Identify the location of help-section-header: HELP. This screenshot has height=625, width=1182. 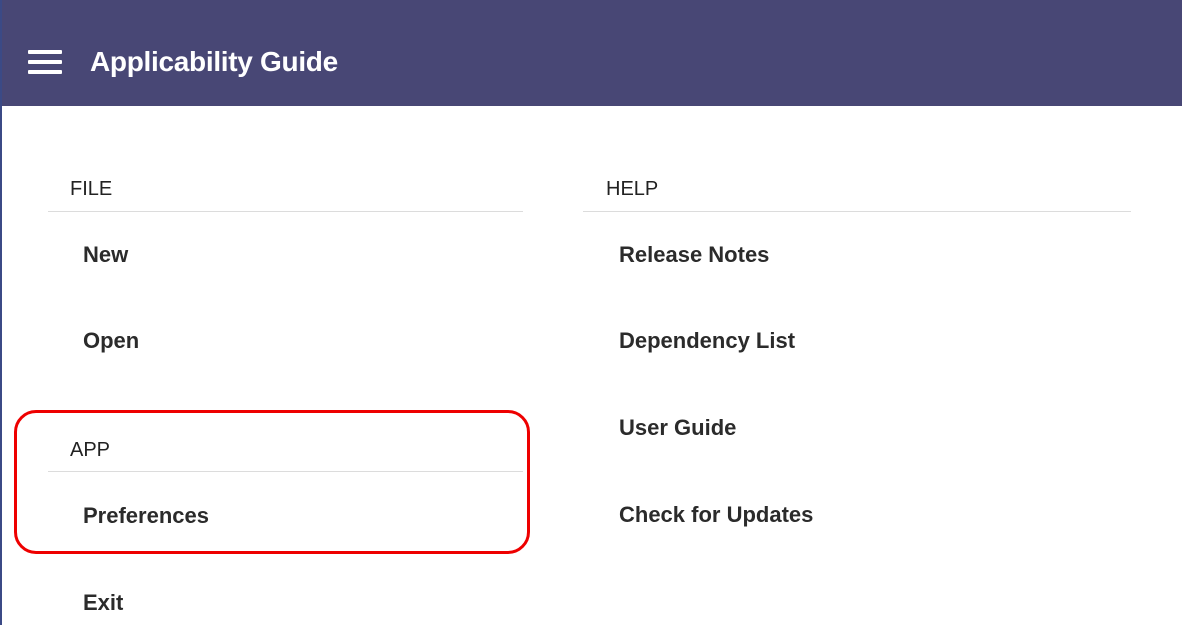
(632, 189).